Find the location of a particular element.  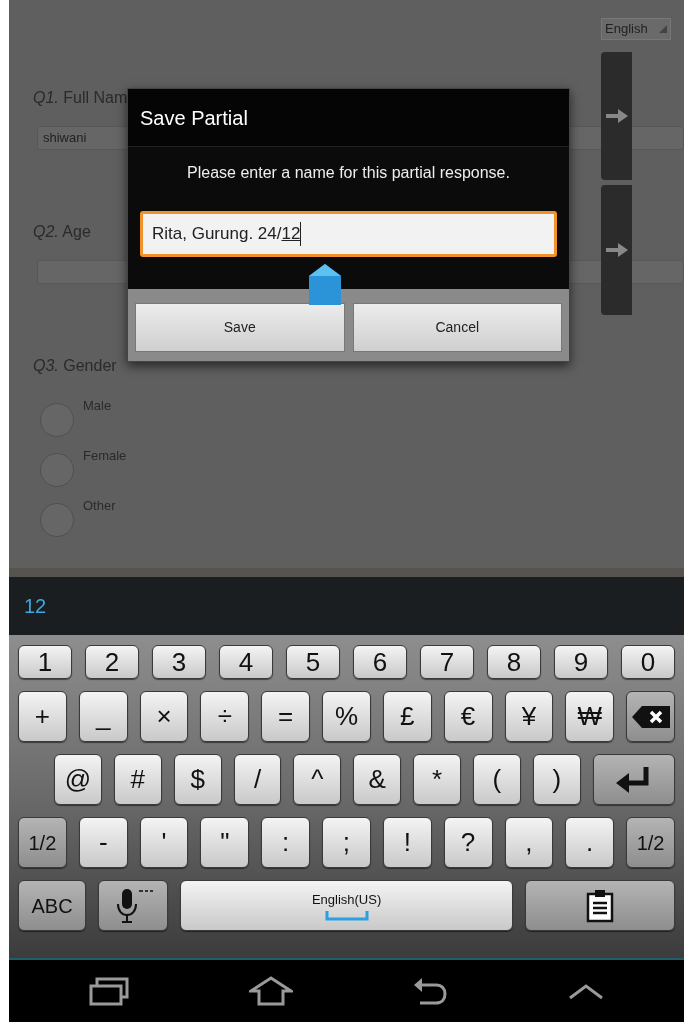

keyboard-key: @ is located at coordinates (78, 779).